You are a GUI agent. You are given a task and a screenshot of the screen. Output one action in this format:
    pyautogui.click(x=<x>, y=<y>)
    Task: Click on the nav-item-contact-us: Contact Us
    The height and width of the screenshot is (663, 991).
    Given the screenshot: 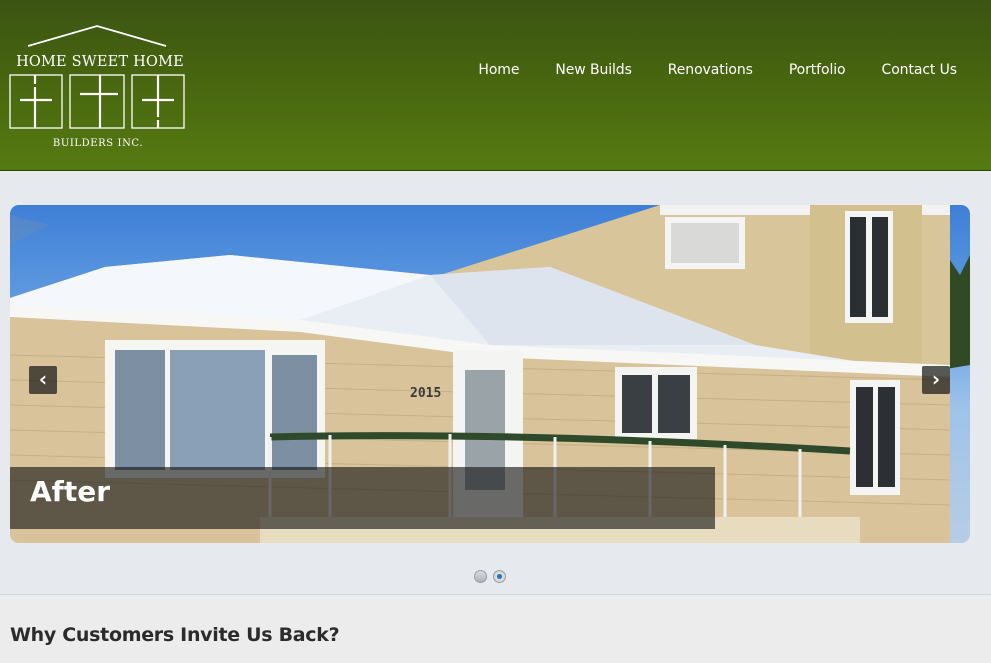 What is the action you would take?
    pyautogui.click(x=920, y=70)
    